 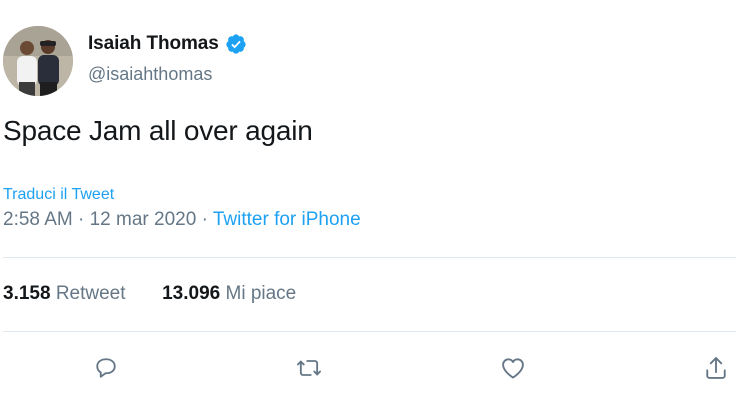 What do you see at coordinates (90, 293) in the screenshot?
I see `retweets-label: Retweet` at bounding box center [90, 293].